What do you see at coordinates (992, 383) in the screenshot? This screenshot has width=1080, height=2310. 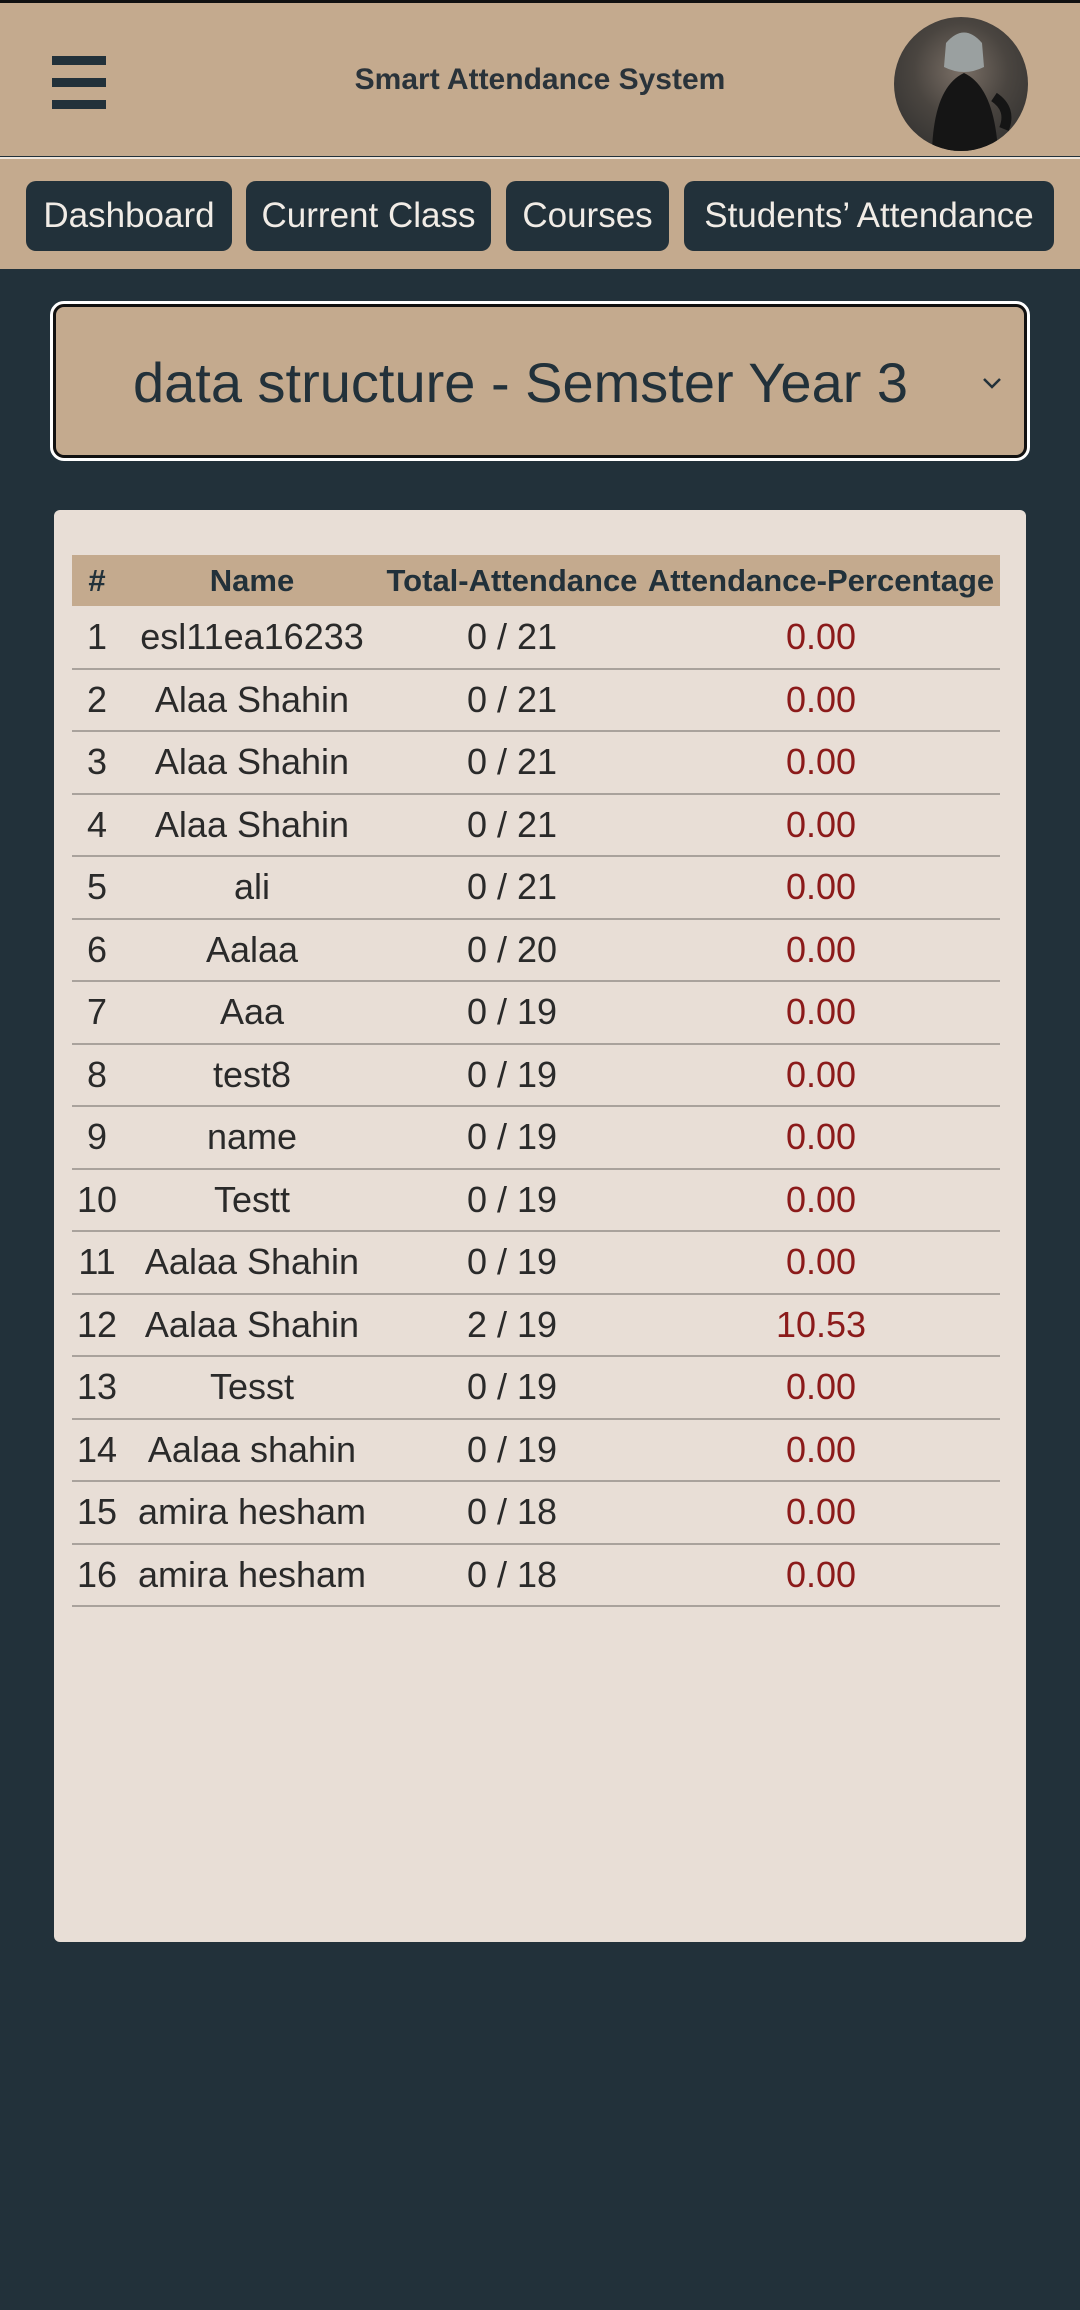 I see `chevron-down-icon` at bounding box center [992, 383].